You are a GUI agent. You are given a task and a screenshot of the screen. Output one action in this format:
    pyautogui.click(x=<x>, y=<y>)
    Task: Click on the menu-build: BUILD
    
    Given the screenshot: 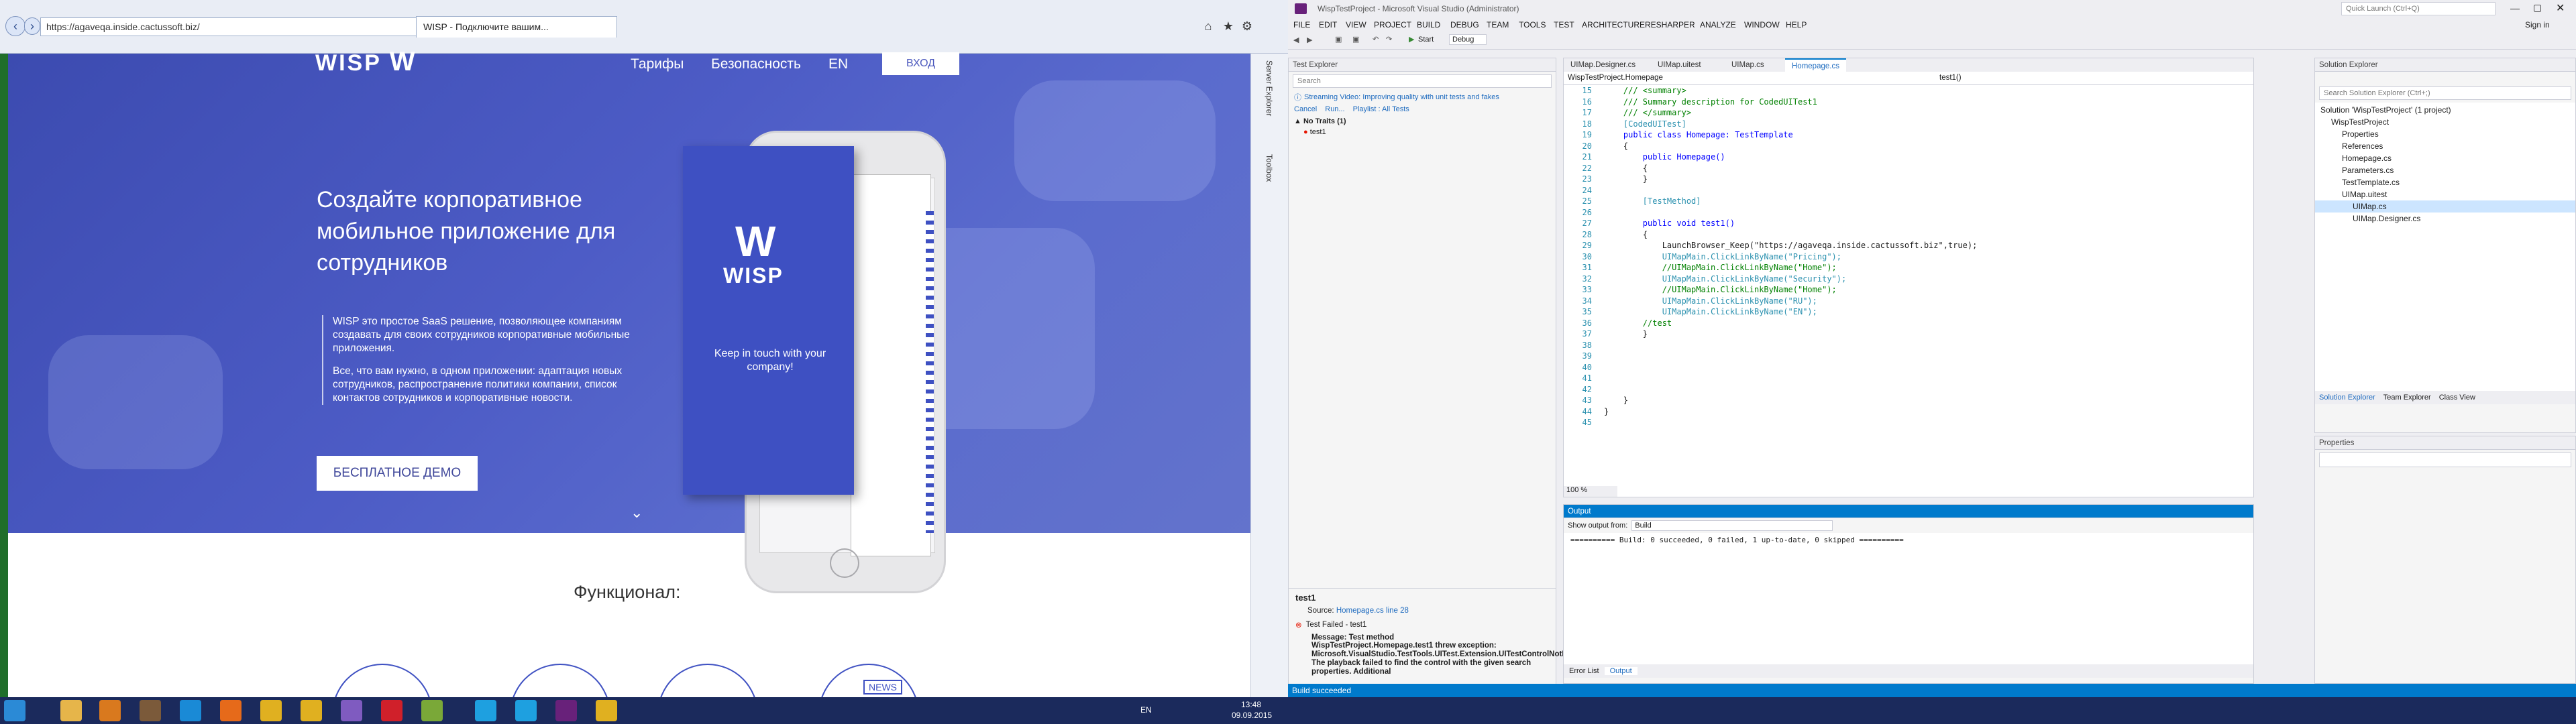 What is the action you would take?
    pyautogui.click(x=1428, y=24)
    